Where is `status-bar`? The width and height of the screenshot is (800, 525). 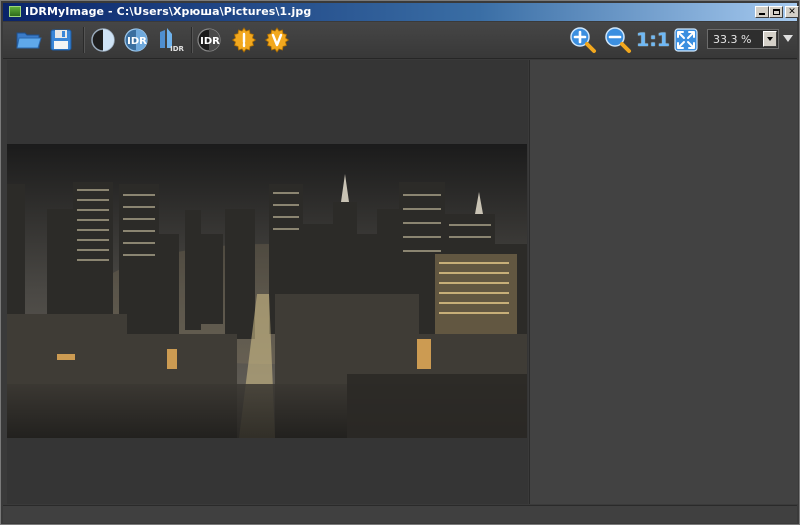
status-bar is located at coordinates (400, 514).